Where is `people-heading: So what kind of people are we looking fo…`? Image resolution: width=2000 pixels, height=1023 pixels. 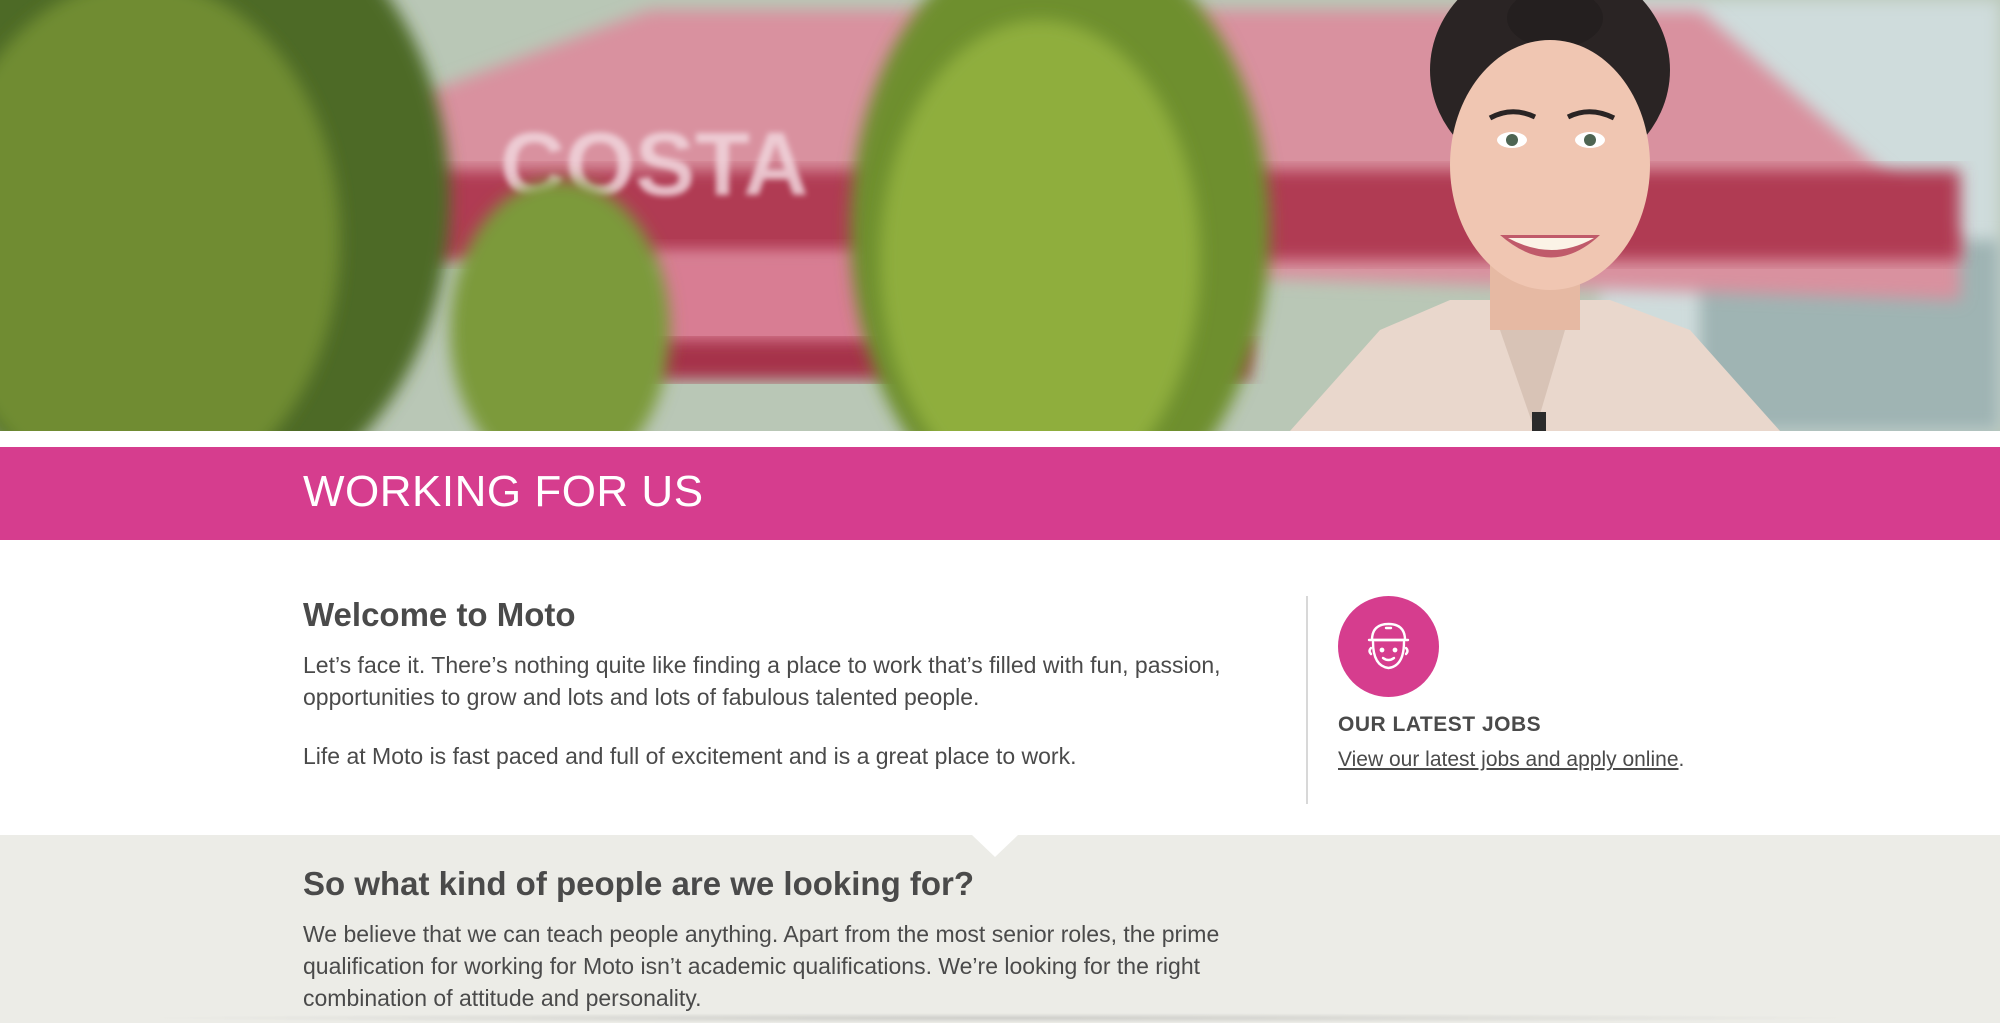 people-heading: So what kind of people are we looking fo… is located at coordinates (639, 883).